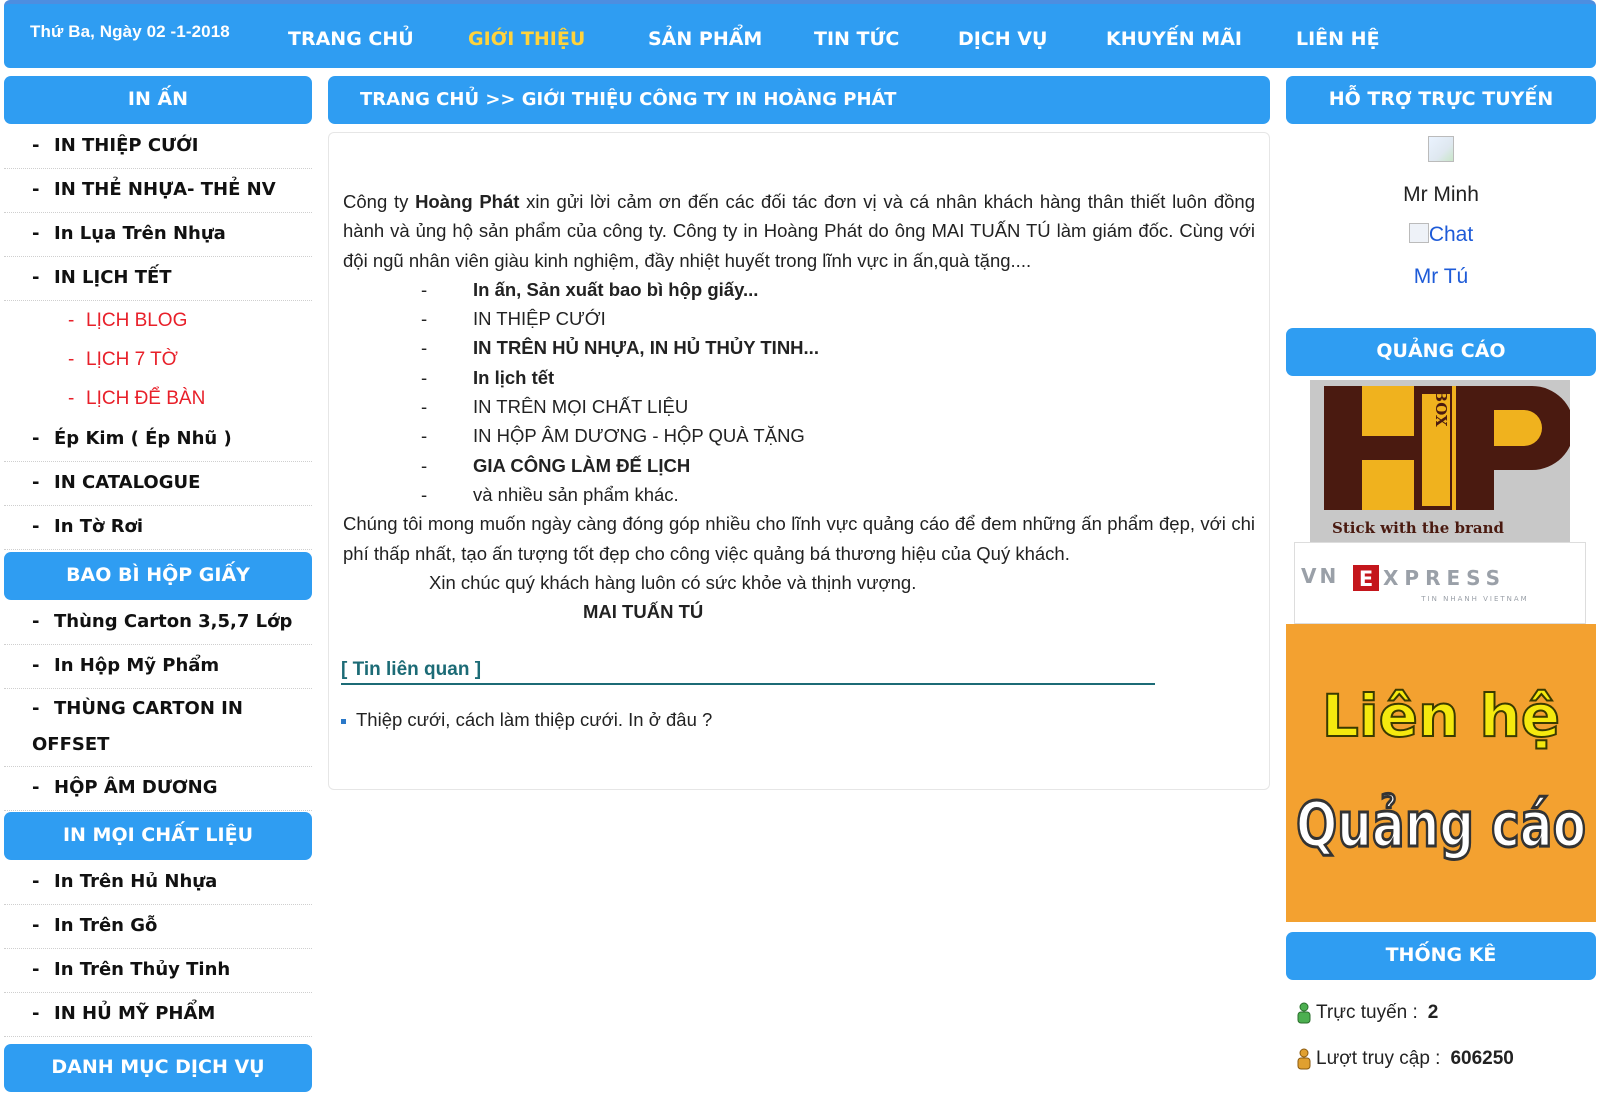  I want to click on menu-item: - IN HỦ MỸ PHẨM, so click(158, 1015).